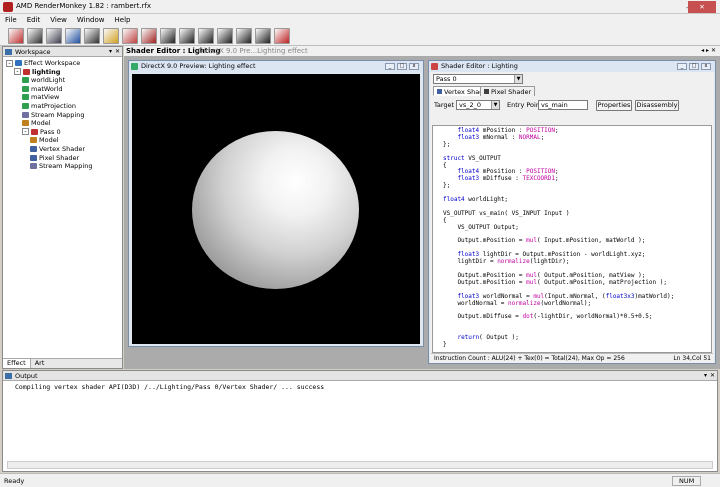 The height and width of the screenshot is (487, 720). Describe the element at coordinates (444, 105) in the screenshot. I see `target-label: Target` at that location.